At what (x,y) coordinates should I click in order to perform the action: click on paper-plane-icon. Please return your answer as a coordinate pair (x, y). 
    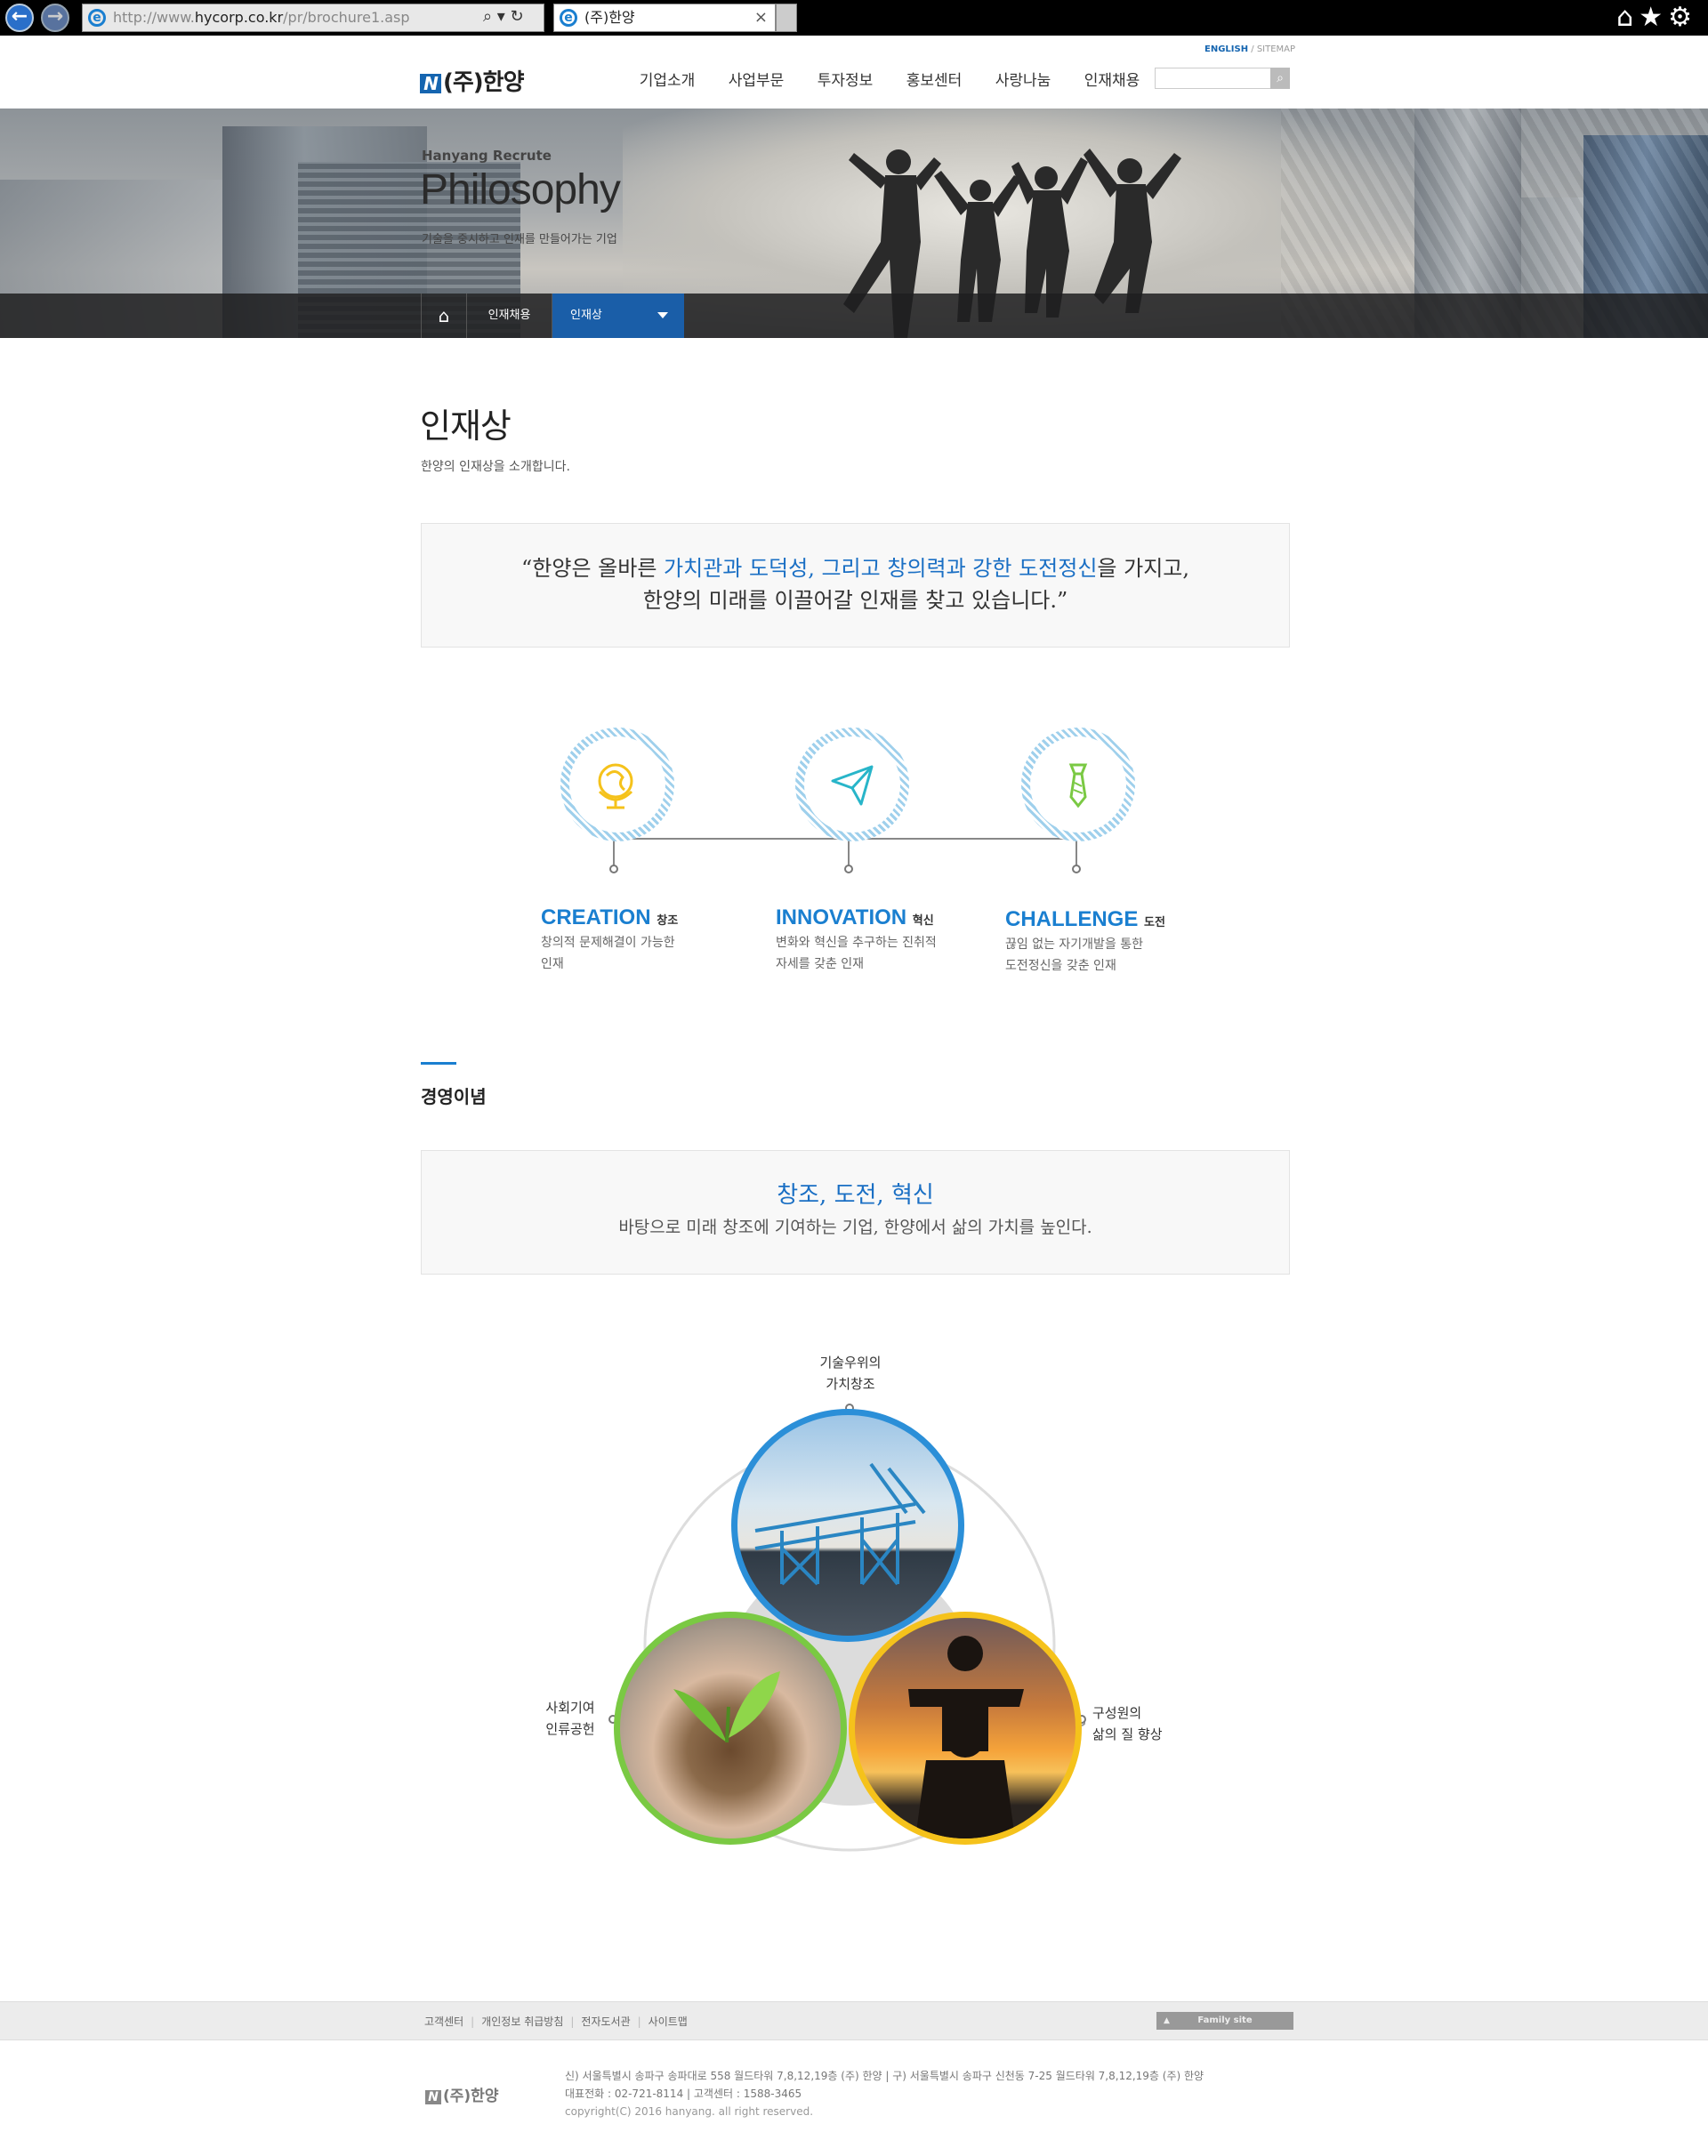
    Looking at the image, I should click on (852, 786).